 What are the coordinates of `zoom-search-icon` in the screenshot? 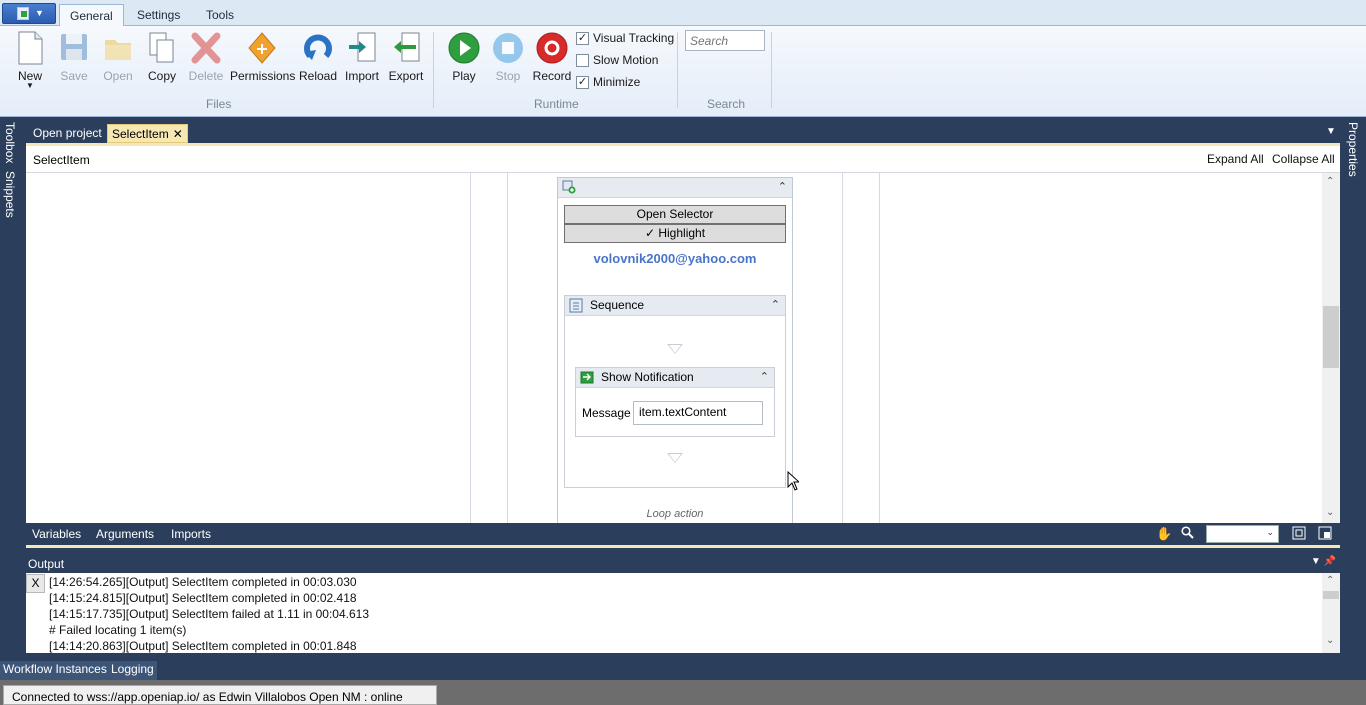 It's located at (1187, 534).